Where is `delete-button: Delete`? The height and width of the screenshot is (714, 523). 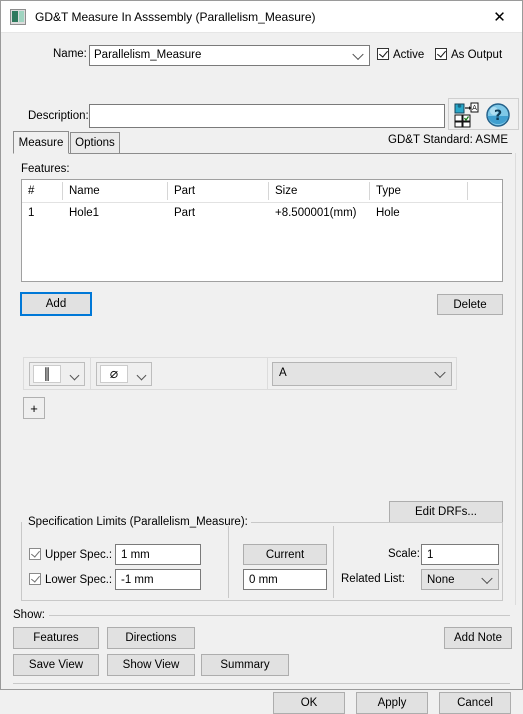 delete-button: Delete is located at coordinates (470, 304).